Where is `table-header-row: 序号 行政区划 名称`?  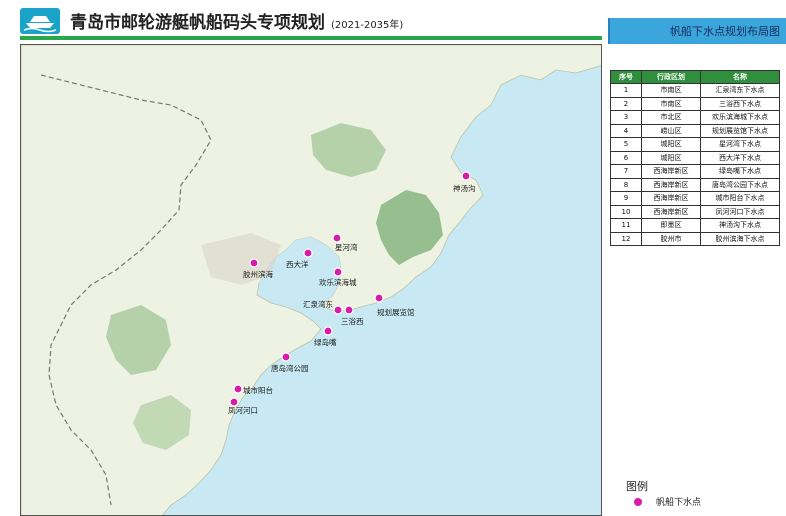 table-header-row: 序号 行政区划 名称 is located at coordinates (695, 77).